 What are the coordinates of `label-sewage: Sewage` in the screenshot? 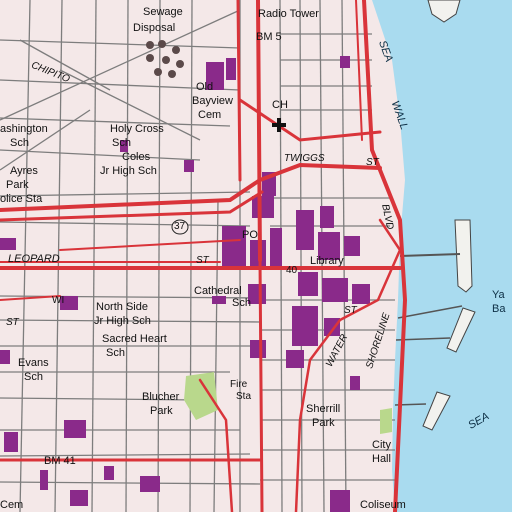 It's located at (163, 12).